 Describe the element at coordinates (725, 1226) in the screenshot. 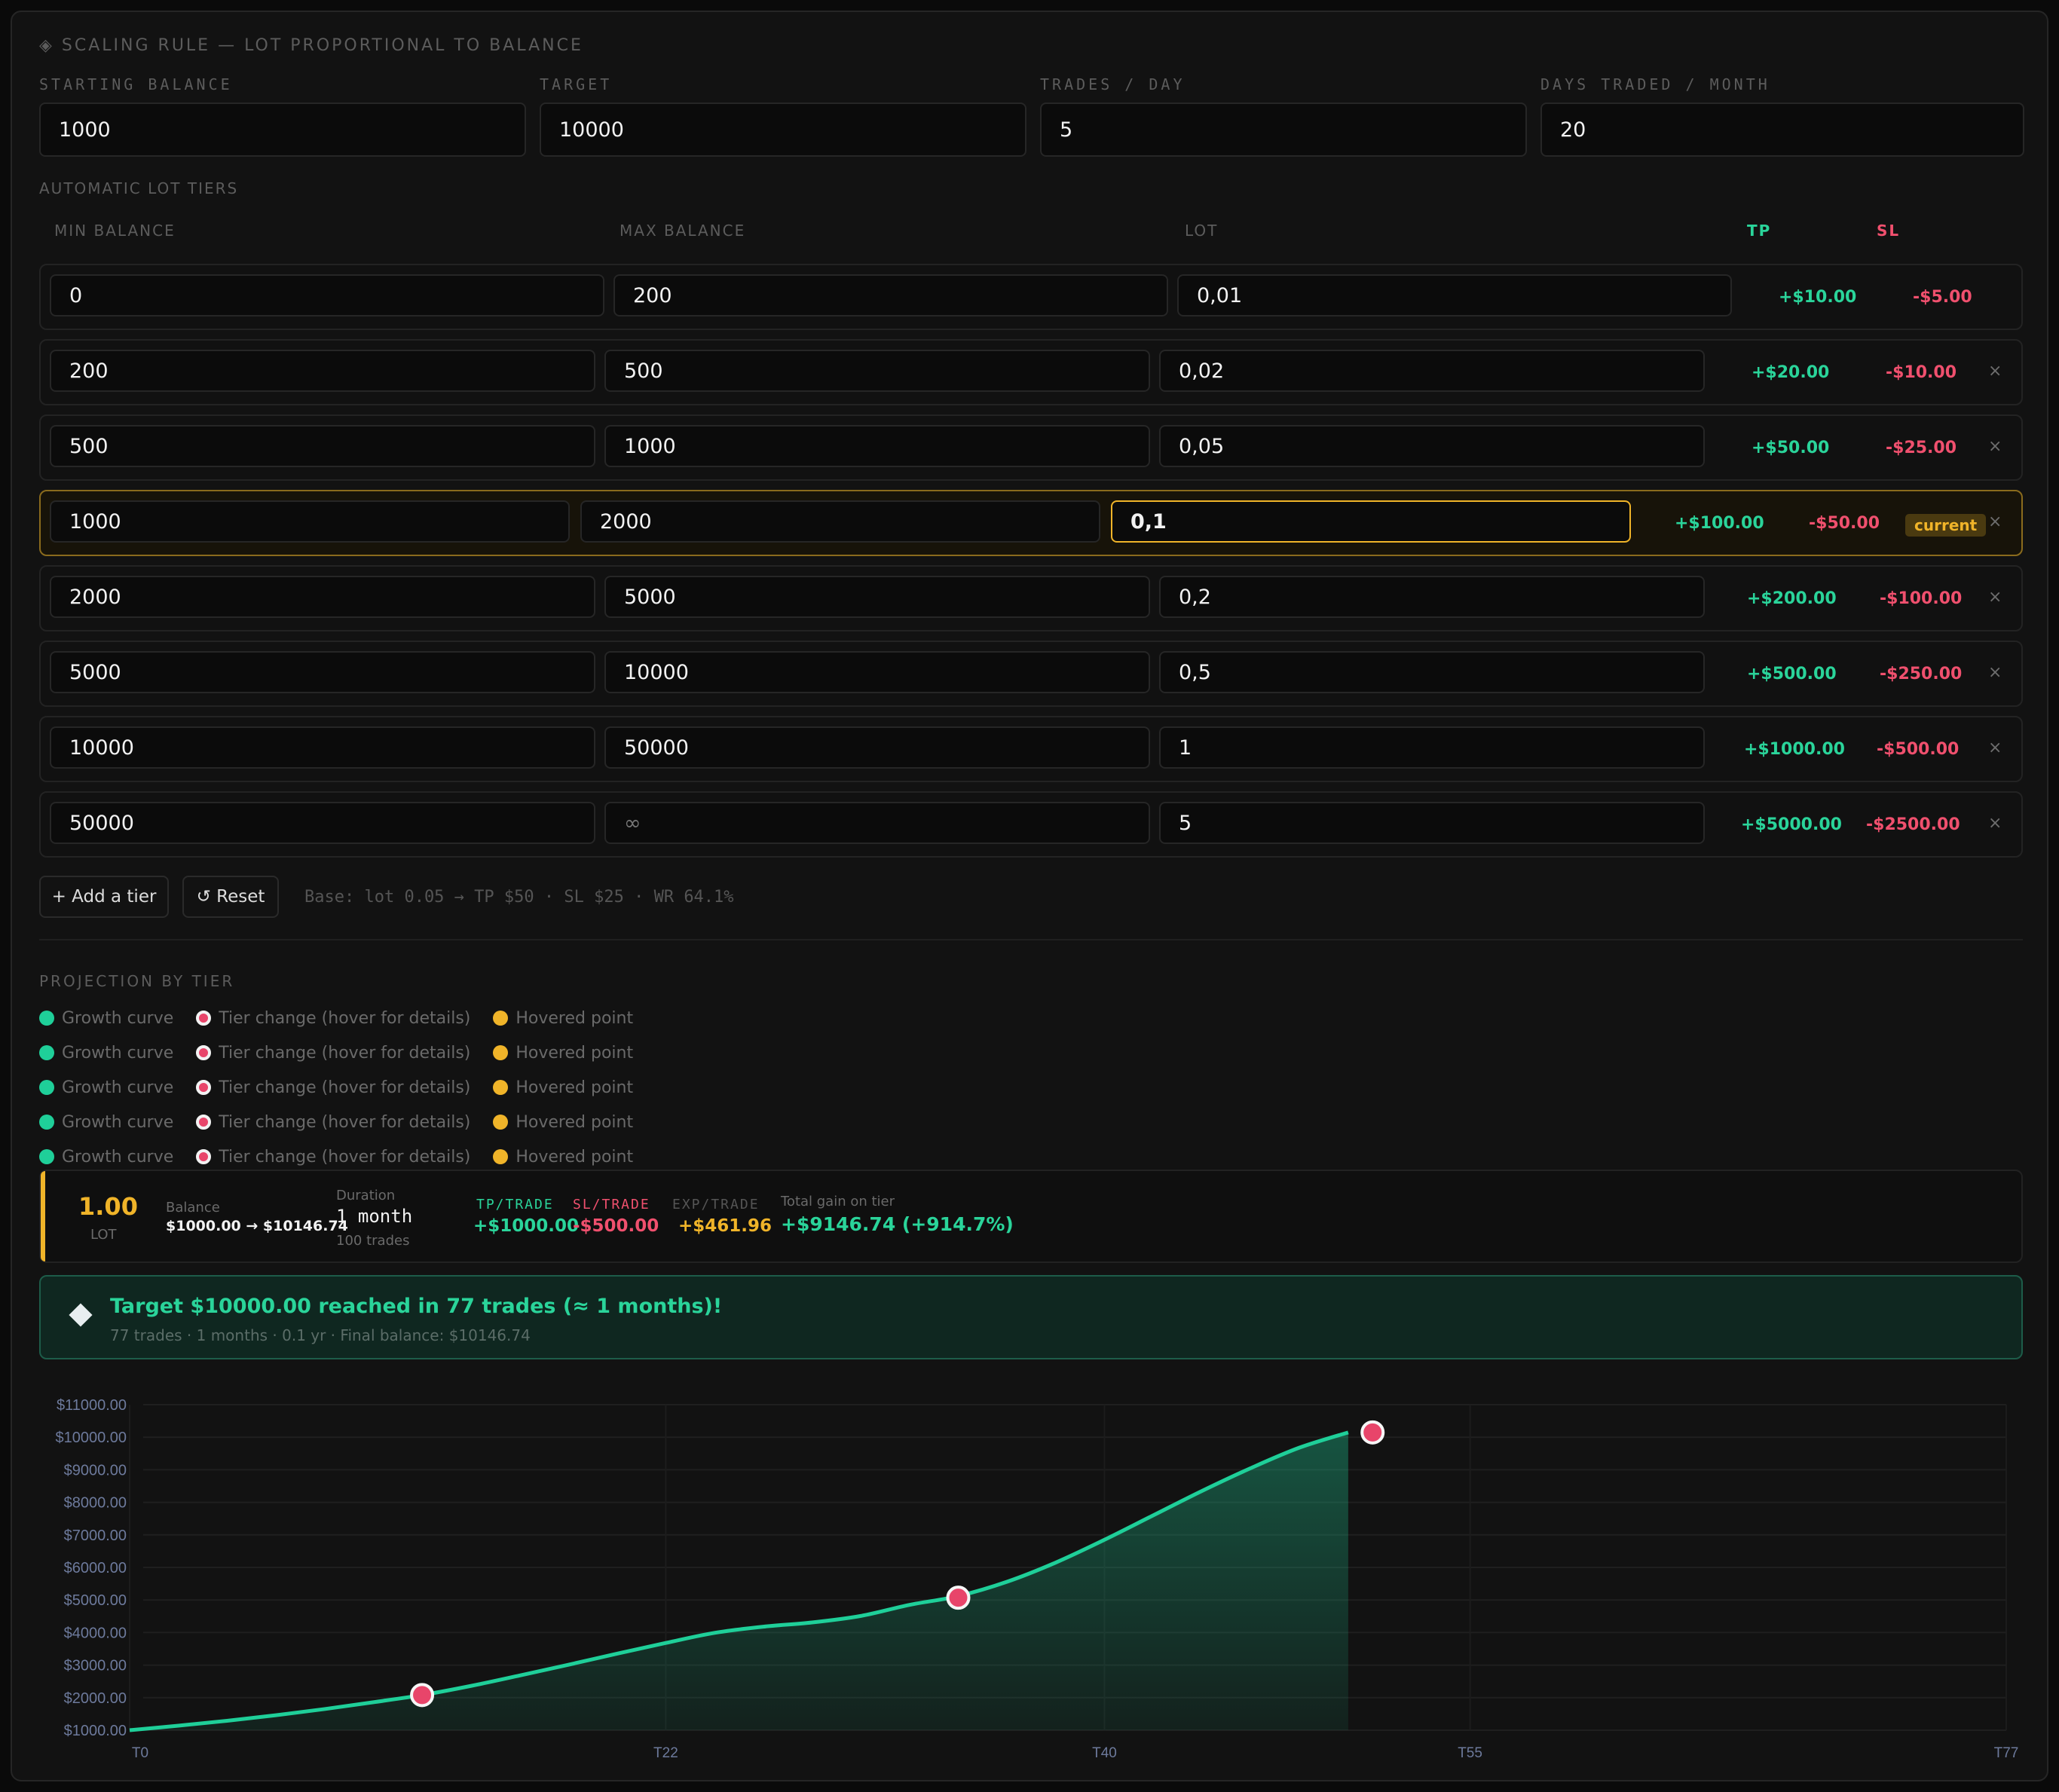

I see `exp-trade-value: +$461.96` at that location.